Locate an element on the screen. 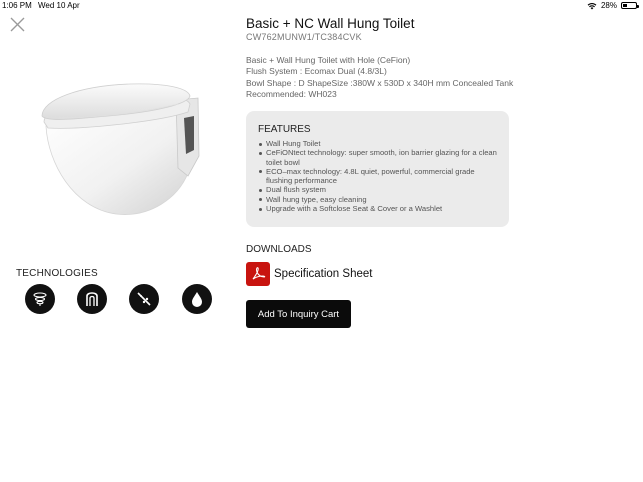  pdf-icon is located at coordinates (258, 274).